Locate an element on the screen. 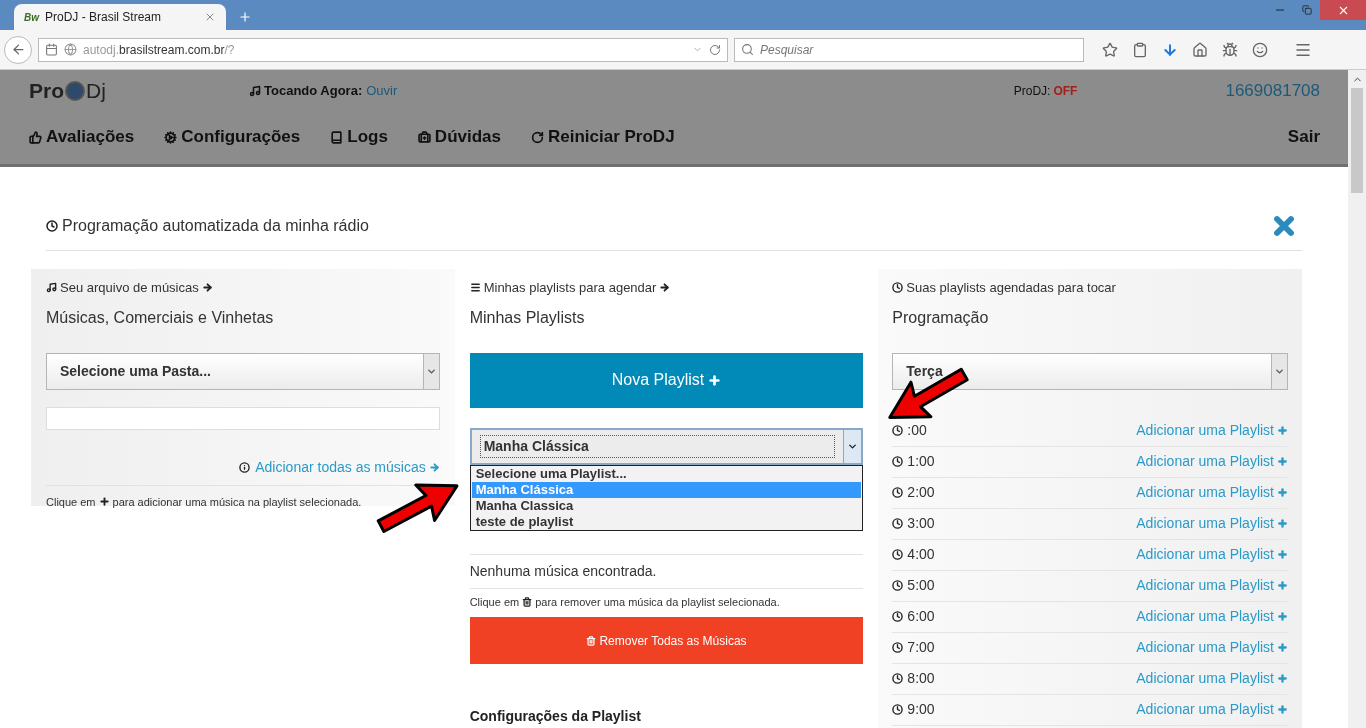 The width and height of the screenshot is (1366, 728). home-icon is located at coordinates (1200, 49).